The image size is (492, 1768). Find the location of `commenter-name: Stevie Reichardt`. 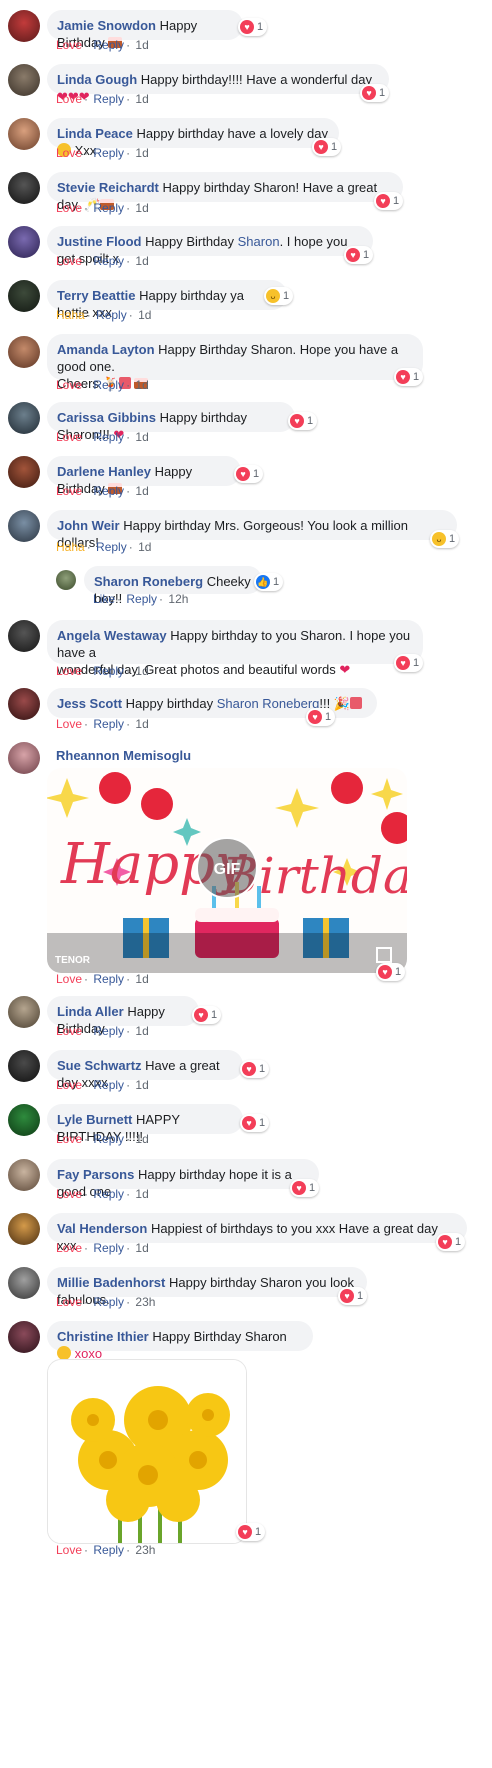

commenter-name: Stevie Reichardt is located at coordinates (108, 187).